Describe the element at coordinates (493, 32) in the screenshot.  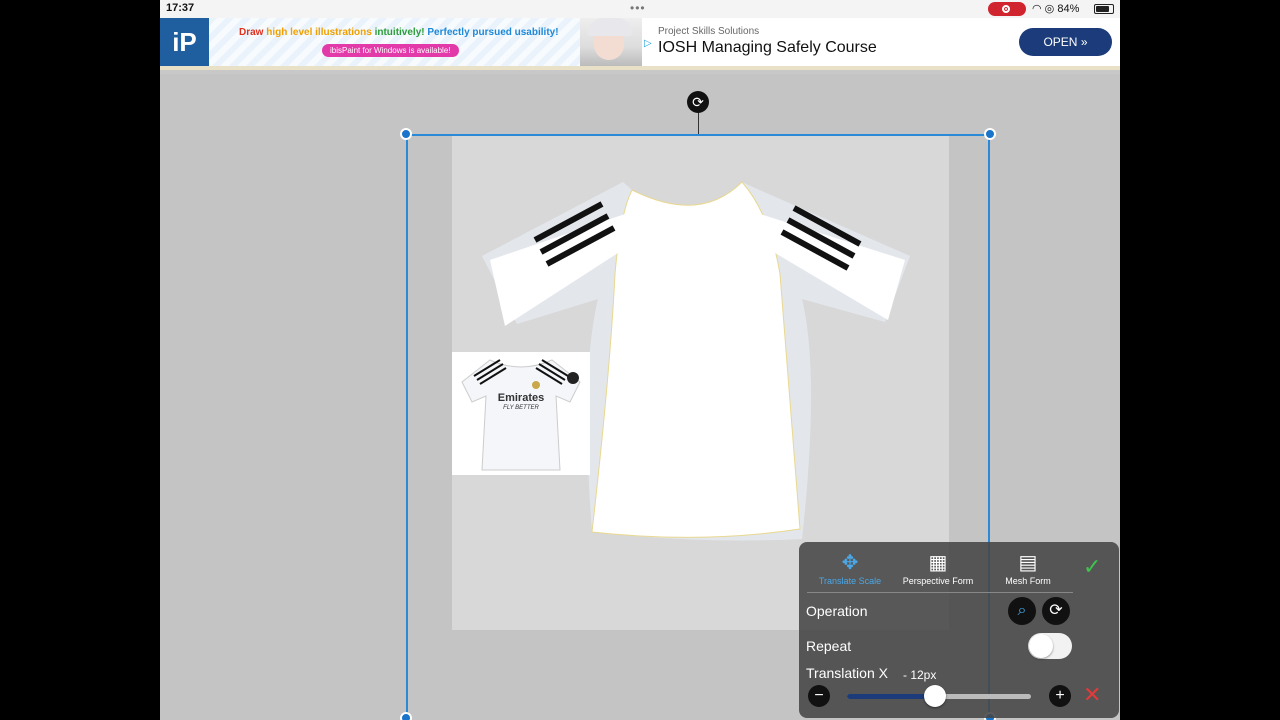
I see `ad-headline-part: Perfectly pursued usability!` at that location.